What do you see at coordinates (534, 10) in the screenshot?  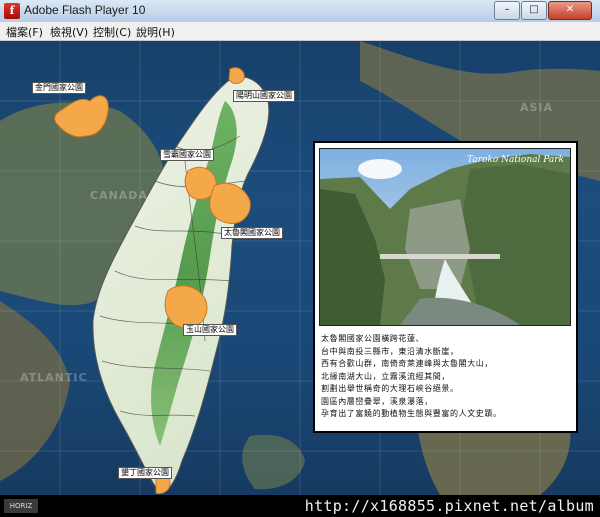 I see `maximize-button: □` at bounding box center [534, 10].